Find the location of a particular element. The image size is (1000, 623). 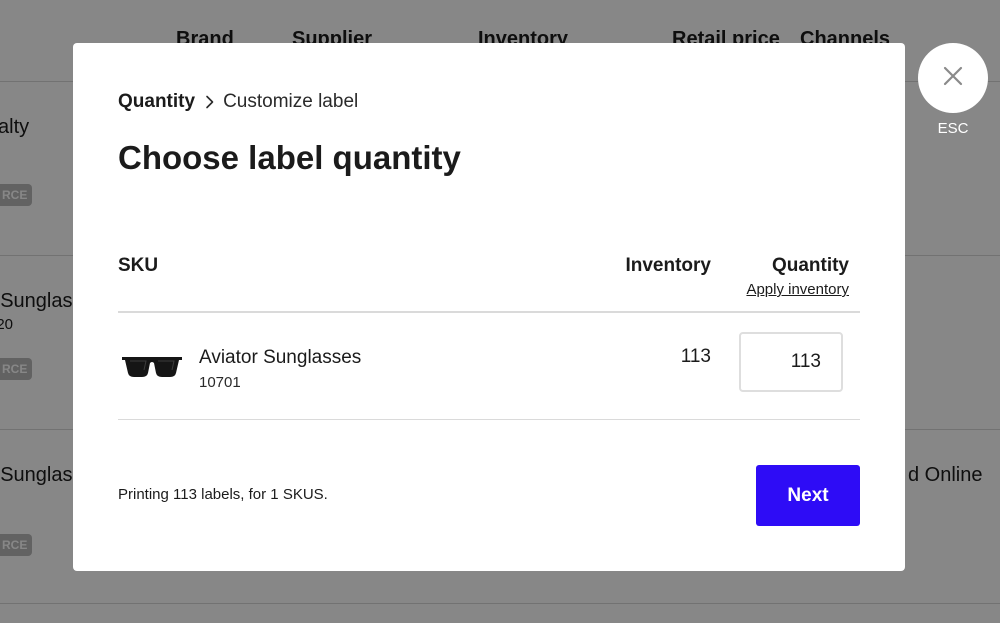

breadcrumb-current: Quantity is located at coordinates (157, 101).